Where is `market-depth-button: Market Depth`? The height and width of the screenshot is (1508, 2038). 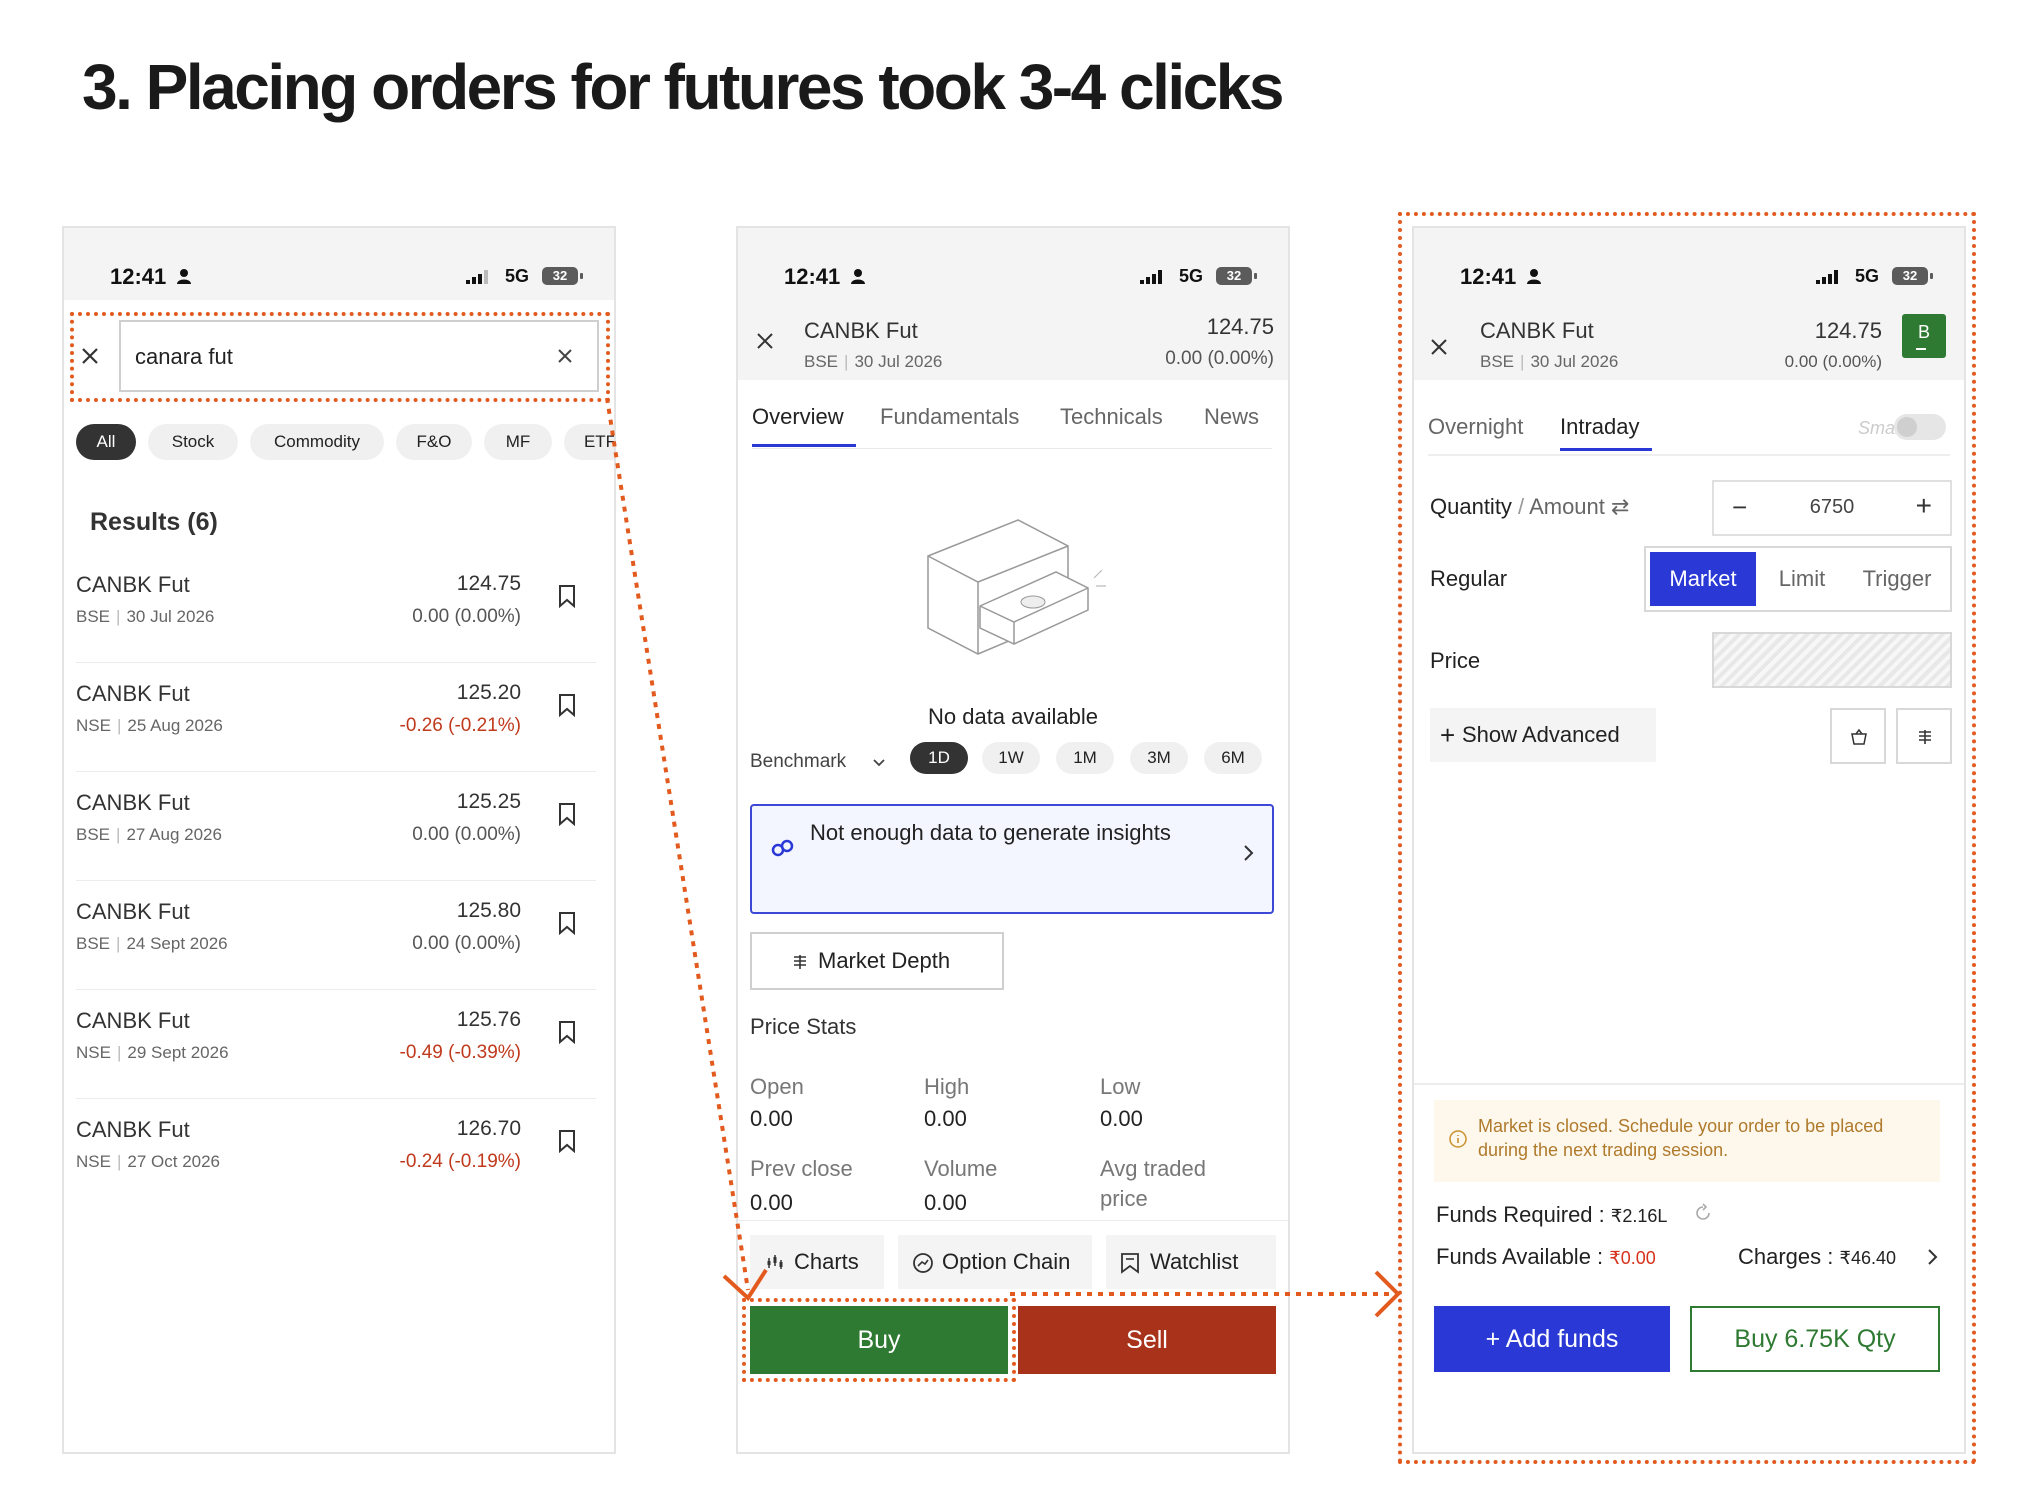 market-depth-button: Market Depth is located at coordinates (877, 961).